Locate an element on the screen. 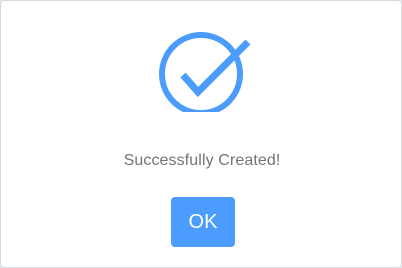 The image size is (402, 268). ok-button: OK is located at coordinates (203, 222).